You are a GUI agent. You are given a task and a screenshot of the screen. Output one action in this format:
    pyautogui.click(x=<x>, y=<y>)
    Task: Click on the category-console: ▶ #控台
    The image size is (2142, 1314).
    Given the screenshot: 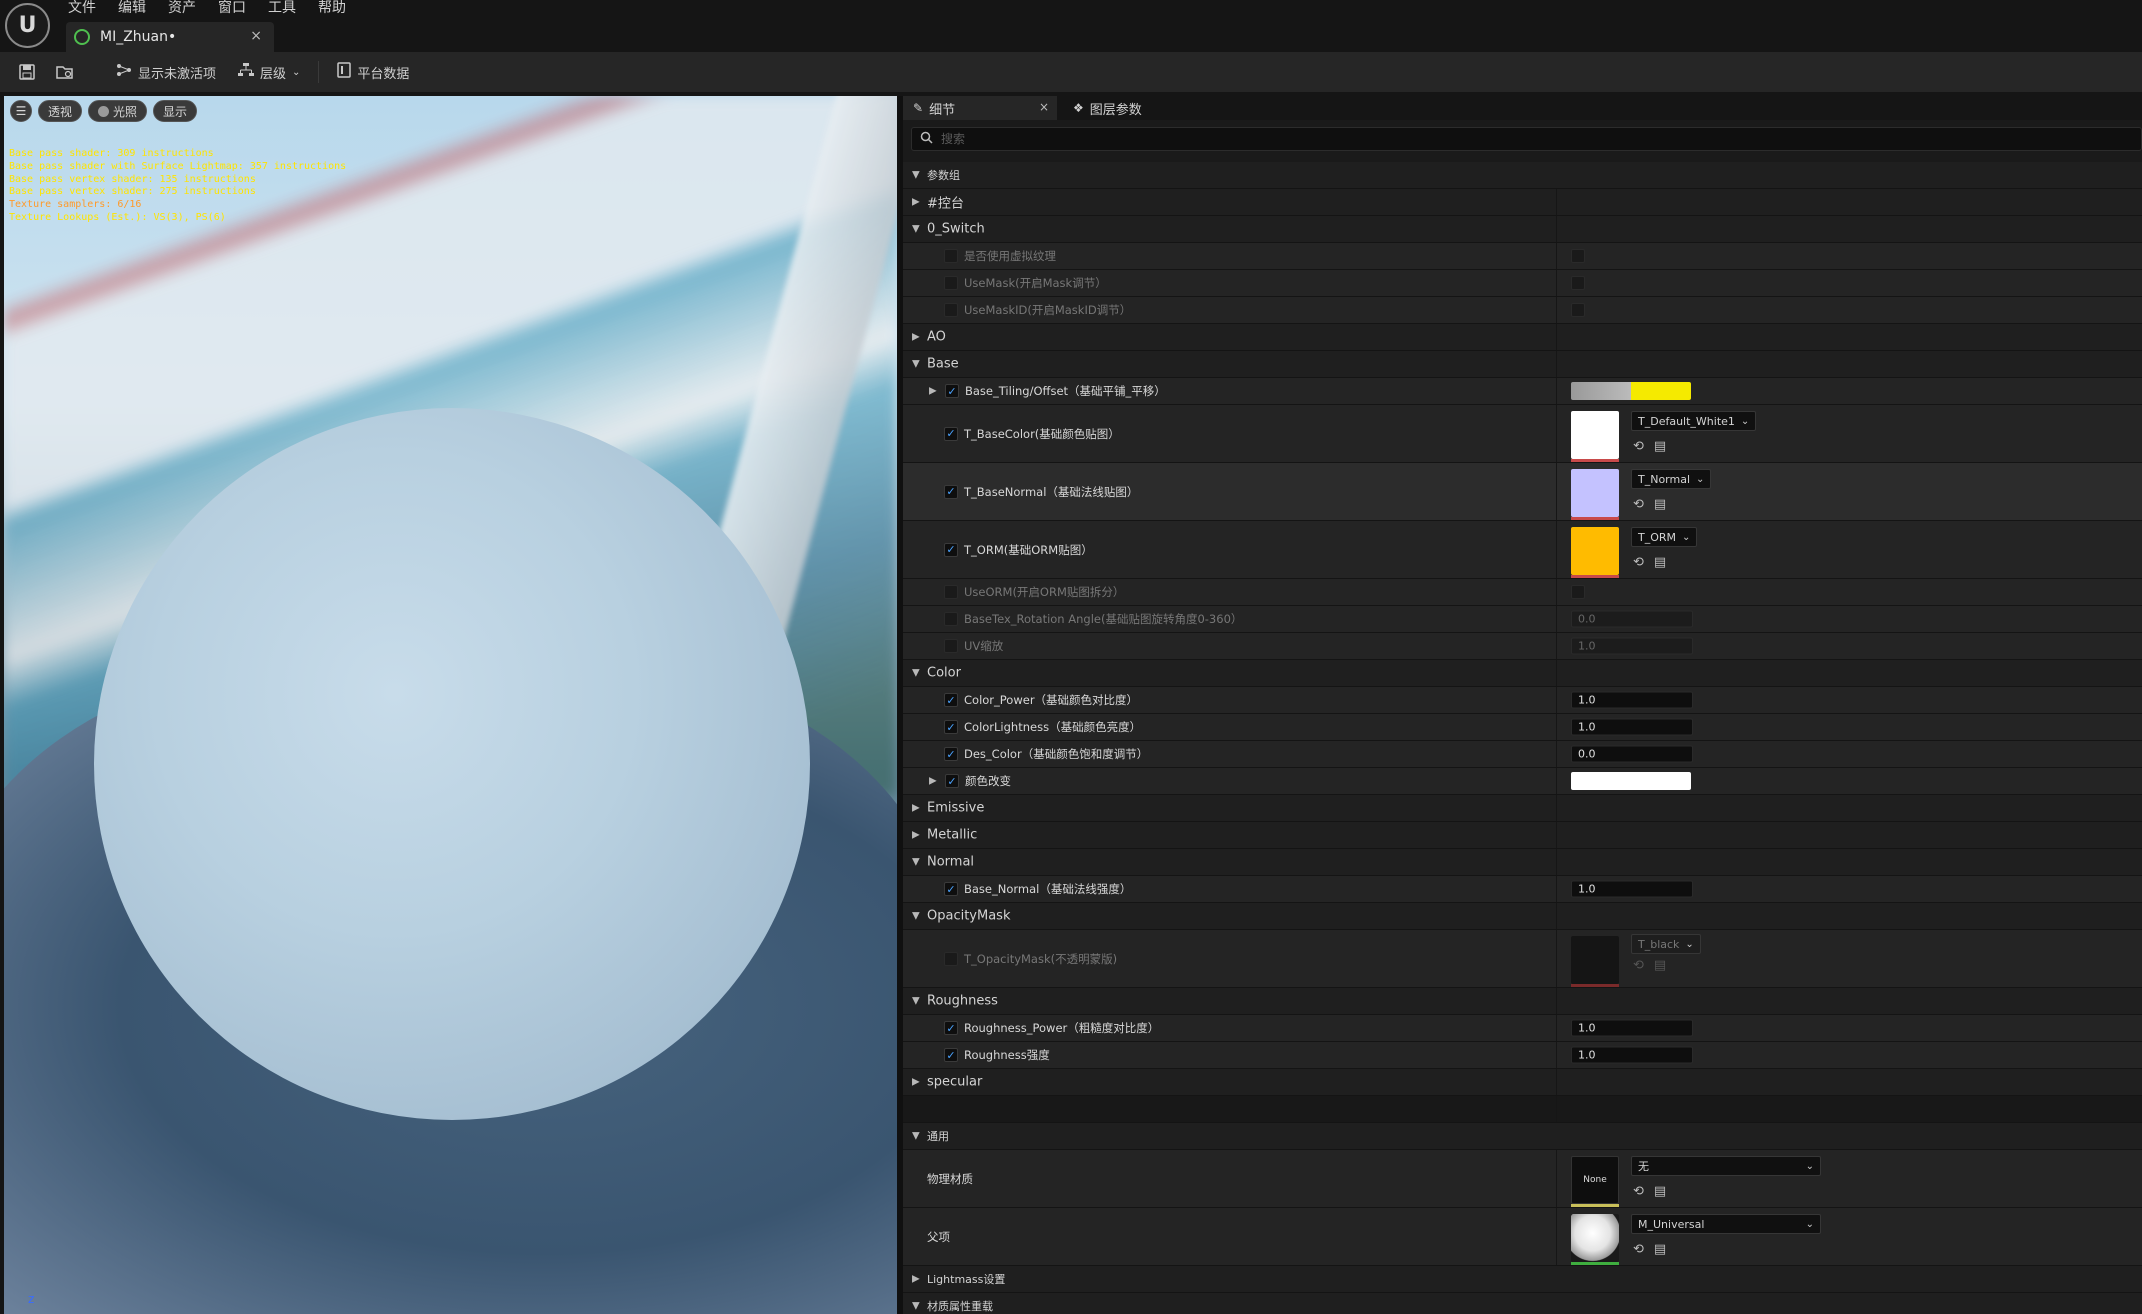 What is the action you would take?
    pyautogui.click(x=1522, y=202)
    